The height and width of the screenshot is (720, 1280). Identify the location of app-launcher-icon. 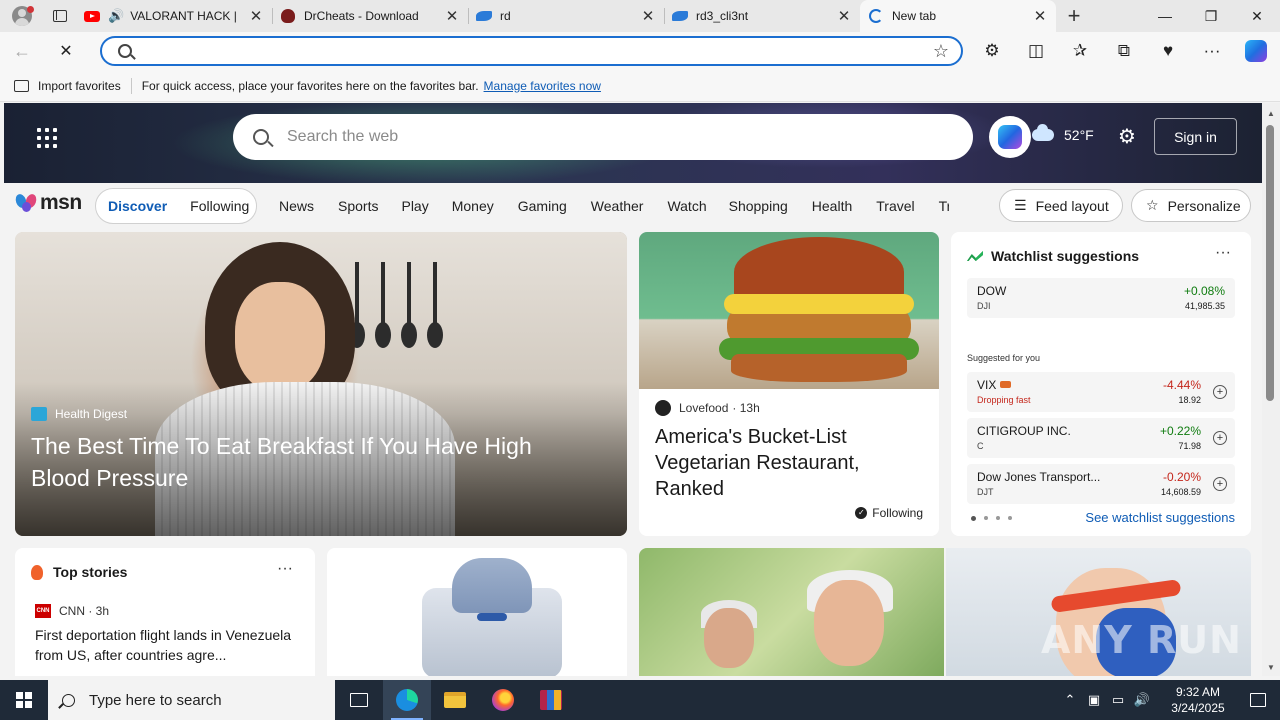
(47, 138).